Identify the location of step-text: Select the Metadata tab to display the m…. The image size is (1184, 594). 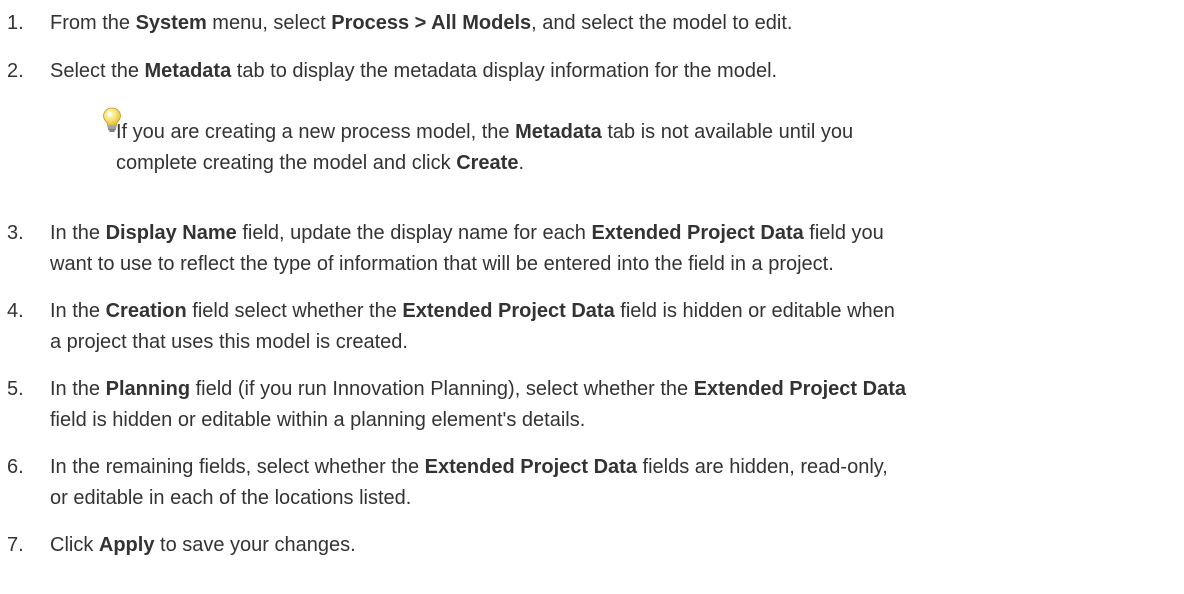
(414, 71).